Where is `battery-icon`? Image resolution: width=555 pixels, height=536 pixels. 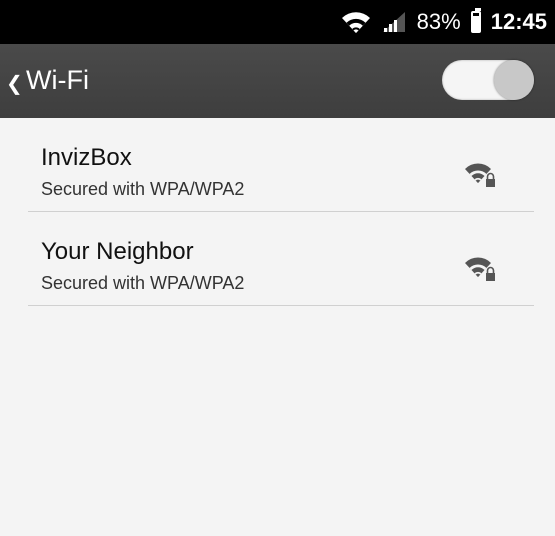
battery-icon is located at coordinates (475, 20).